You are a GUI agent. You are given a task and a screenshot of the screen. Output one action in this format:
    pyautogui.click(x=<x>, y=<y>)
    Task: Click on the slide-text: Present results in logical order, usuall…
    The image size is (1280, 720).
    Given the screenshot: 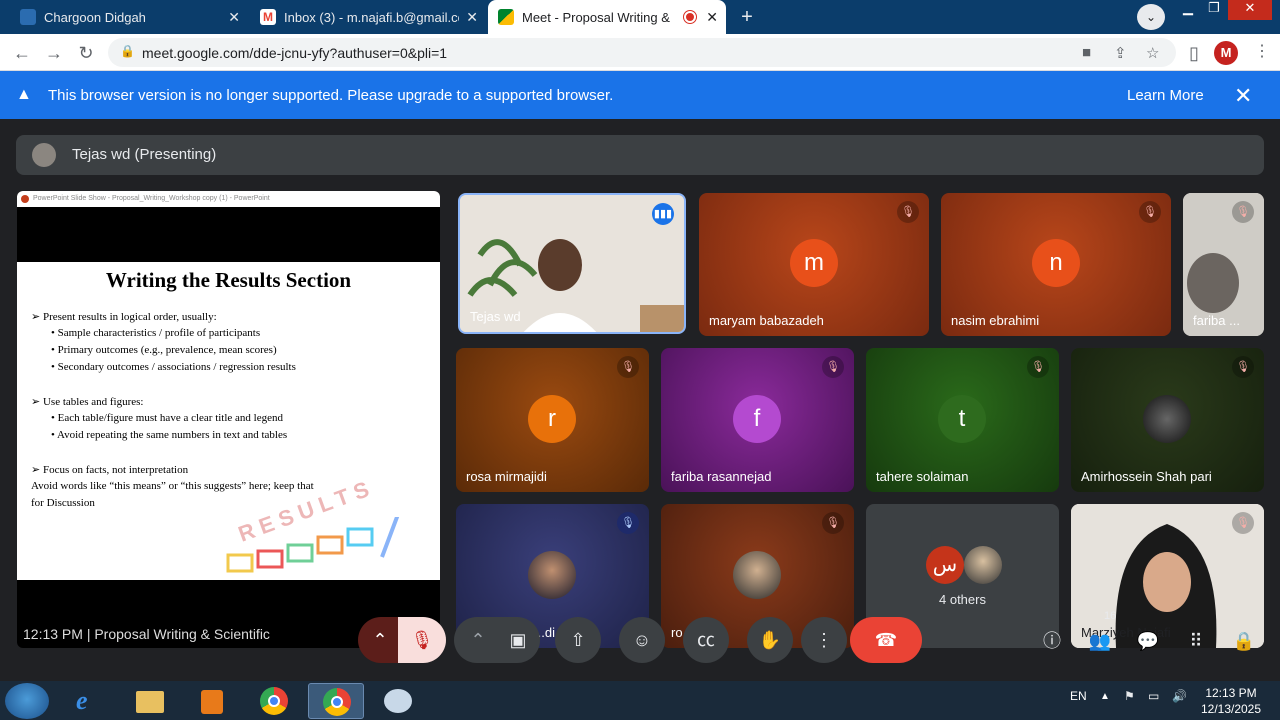 What is the action you would take?
    pyautogui.click(x=129, y=317)
    